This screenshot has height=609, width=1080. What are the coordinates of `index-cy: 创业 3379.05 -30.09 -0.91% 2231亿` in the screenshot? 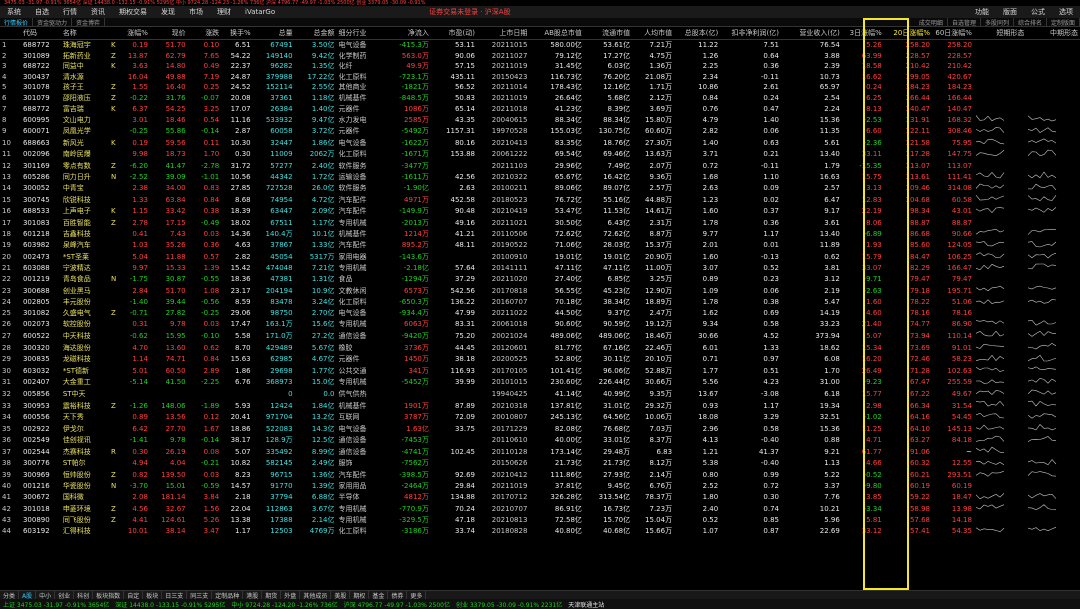 It's located at (509, 604).